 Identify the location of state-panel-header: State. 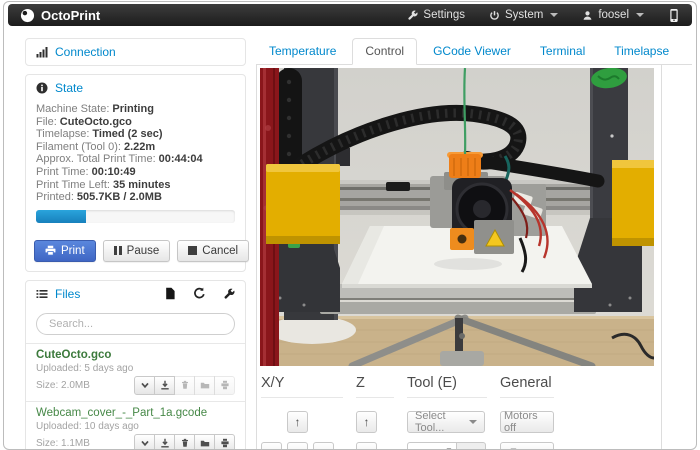
(135, 88).